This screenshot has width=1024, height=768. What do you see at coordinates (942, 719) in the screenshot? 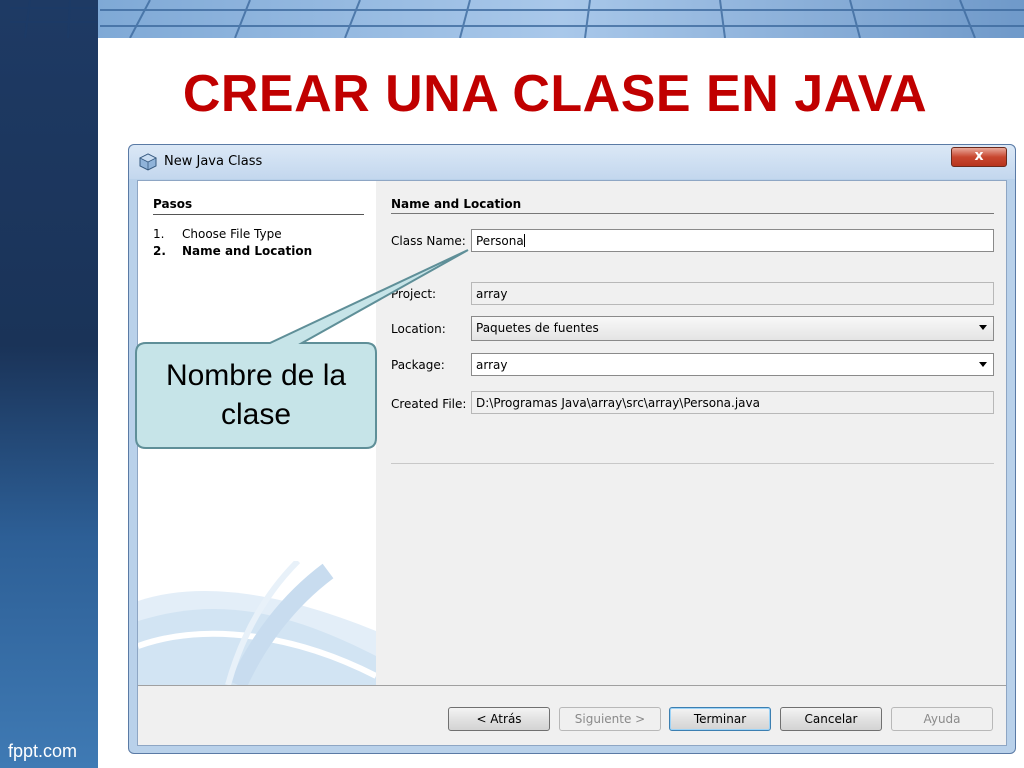
I see `help-button: Ayuda` at bounding box center [942, 719].